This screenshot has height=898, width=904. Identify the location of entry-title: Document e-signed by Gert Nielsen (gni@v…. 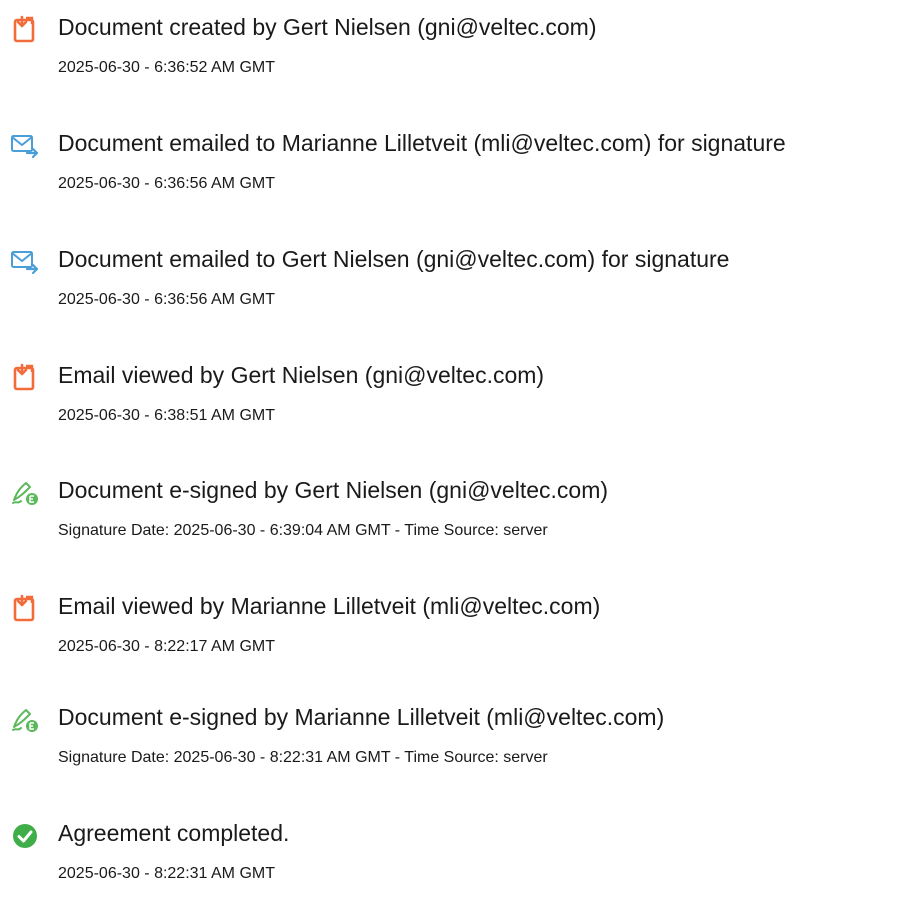
(333, 490).